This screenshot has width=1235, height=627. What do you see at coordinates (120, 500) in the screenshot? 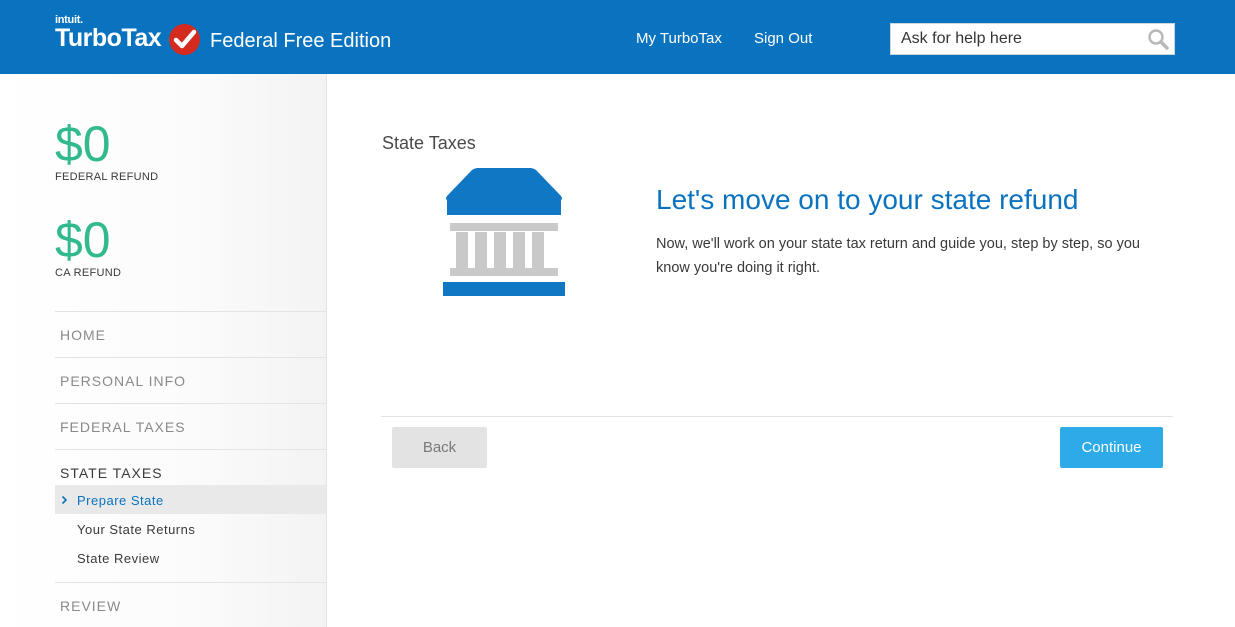
I see `sidebar-subitem-prepare-state: Prepare State` at bounding box center [120, 500].